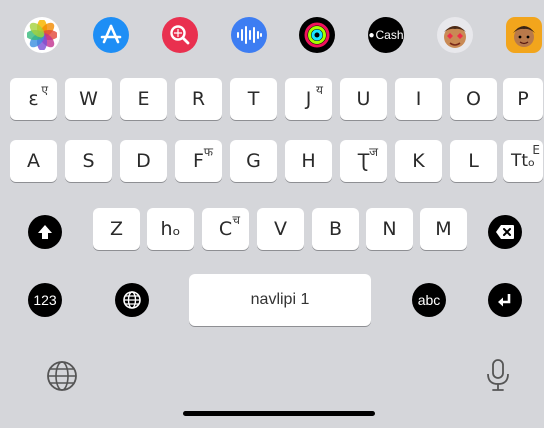  I want to click on delete-key, so click(505, 232).